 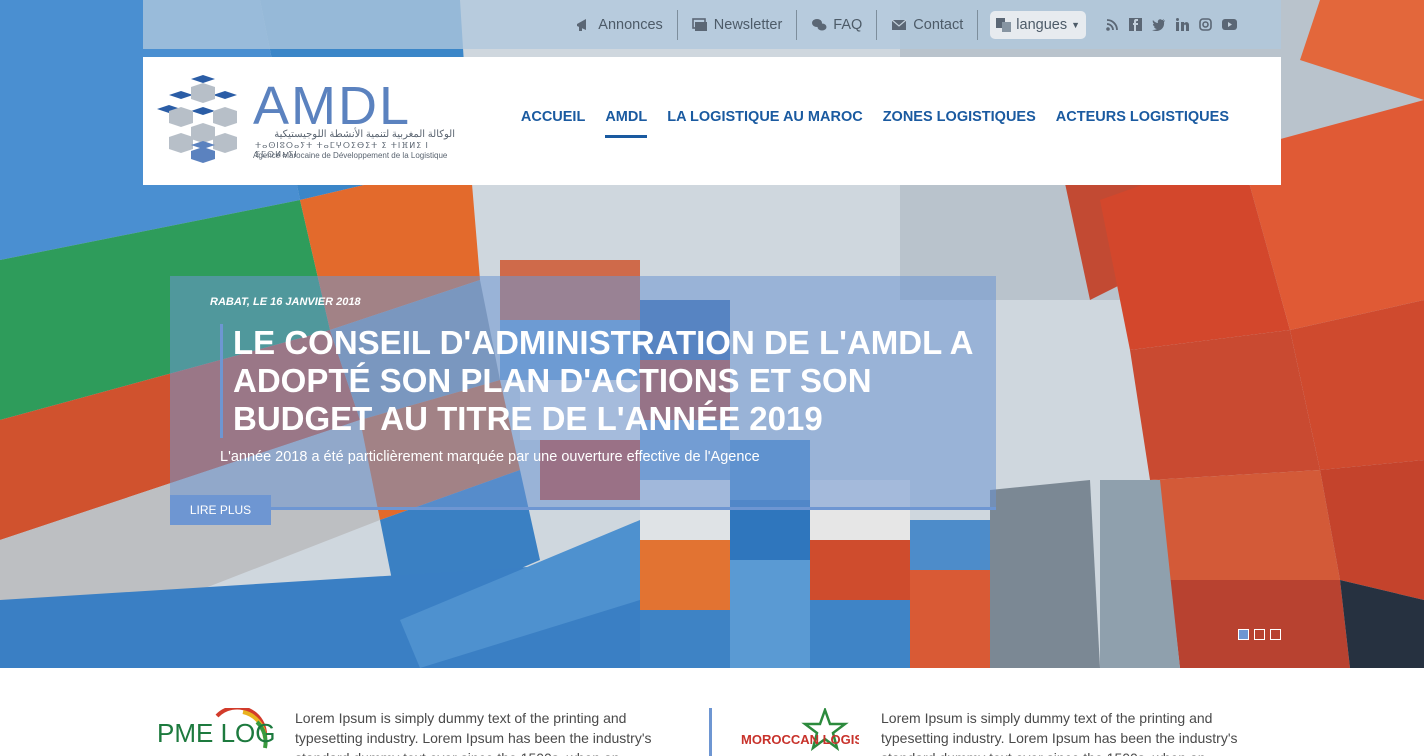 I want to click on social-links, so click(x=1171, y=24).